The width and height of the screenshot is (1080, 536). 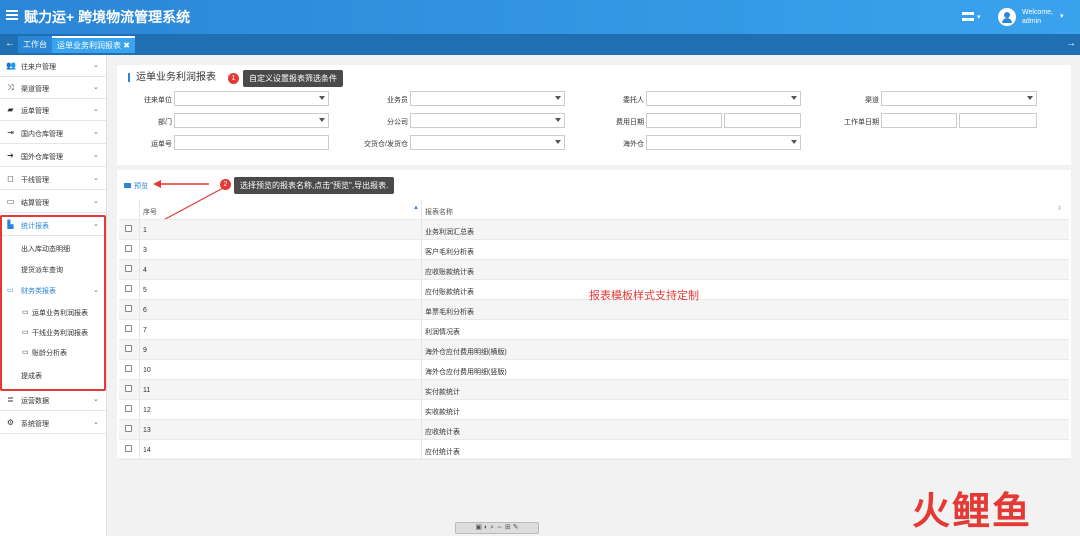 What do you see at coordinates (35, 44) in the screenshot?
I see `tab-workbench: 工作台` at bounding box center [35, 44].